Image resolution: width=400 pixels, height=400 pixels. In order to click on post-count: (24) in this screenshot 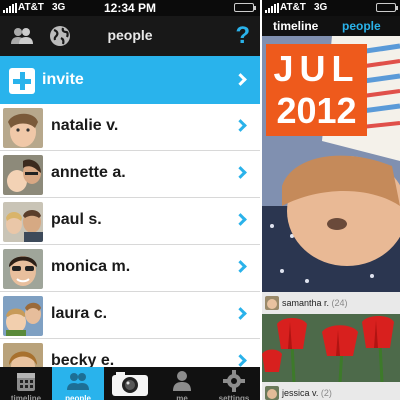, I will do `click(339, 303)`.